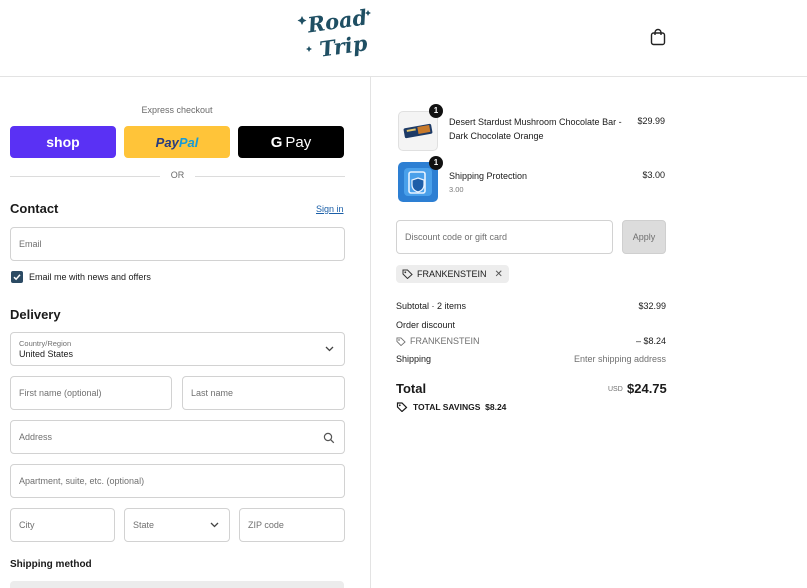 The width and height of the screenshot is (807, 588). Describe the element at coordinates (456, 237) in the screenshot. I see `discount-code-placeholder: Discount code or gift card` at that location.